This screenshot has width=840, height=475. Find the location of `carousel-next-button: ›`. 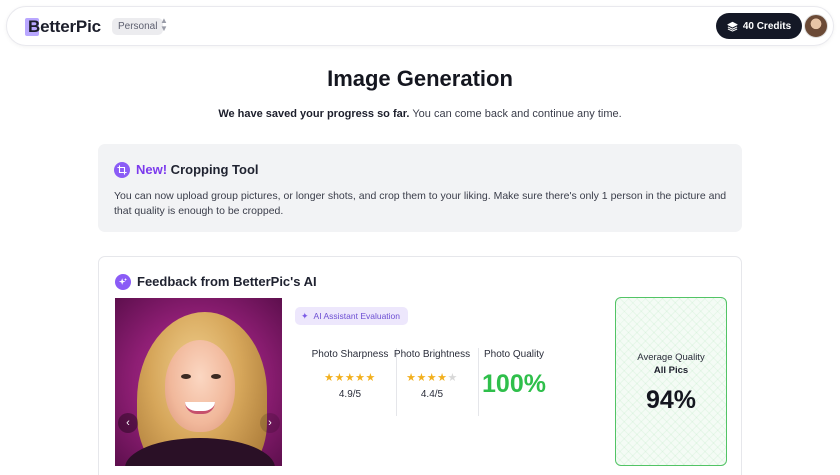

carousel-next-button: › is located at coordinates (270, 423).